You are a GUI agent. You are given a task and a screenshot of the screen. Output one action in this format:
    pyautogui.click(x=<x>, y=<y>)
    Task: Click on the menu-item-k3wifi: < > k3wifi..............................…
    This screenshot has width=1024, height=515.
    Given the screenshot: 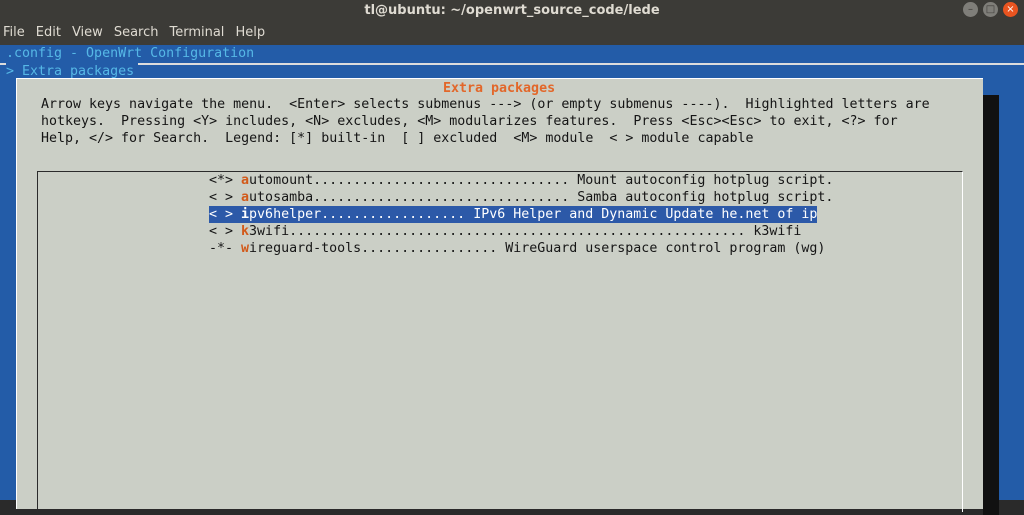 What is the action you would take?
    pyautogui.click(x=505, y=231)
    